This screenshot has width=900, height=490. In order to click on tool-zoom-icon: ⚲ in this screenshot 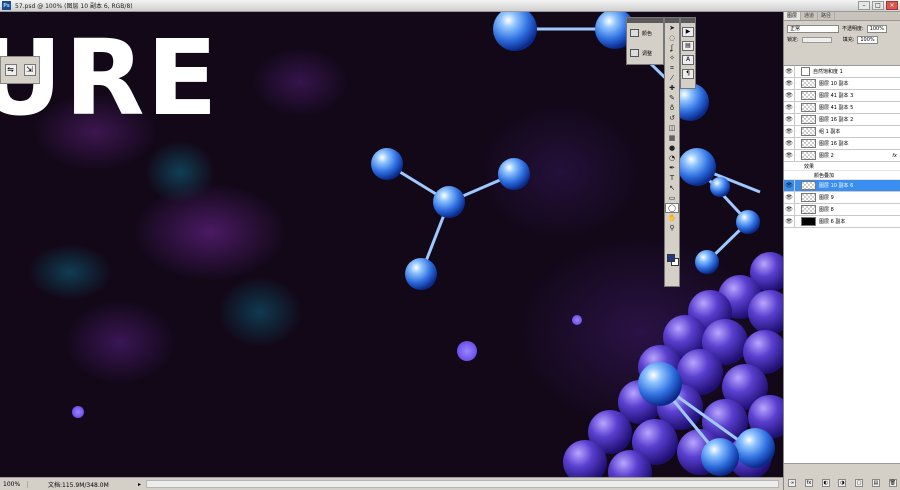, I will do `click(672, 228)`.